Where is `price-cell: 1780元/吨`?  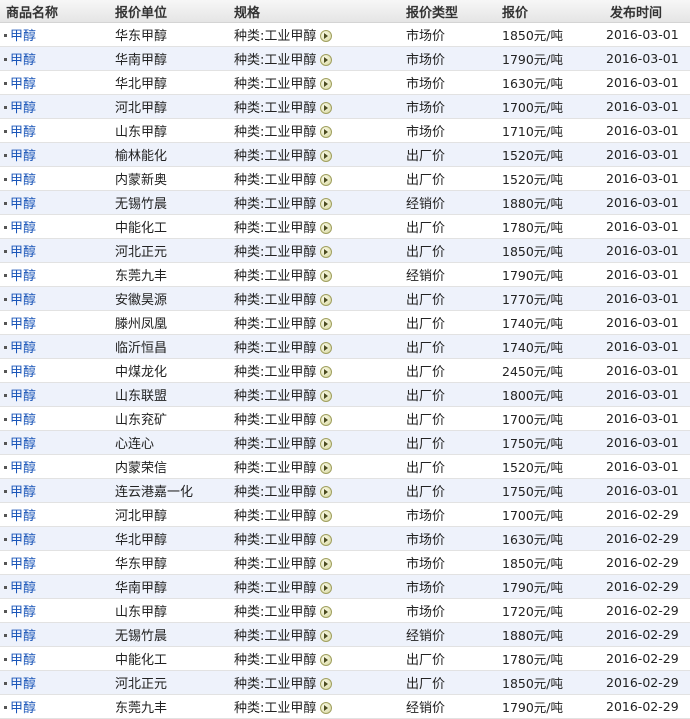 price-cell: 1780元/吨 is located at coordinates (554, 226).